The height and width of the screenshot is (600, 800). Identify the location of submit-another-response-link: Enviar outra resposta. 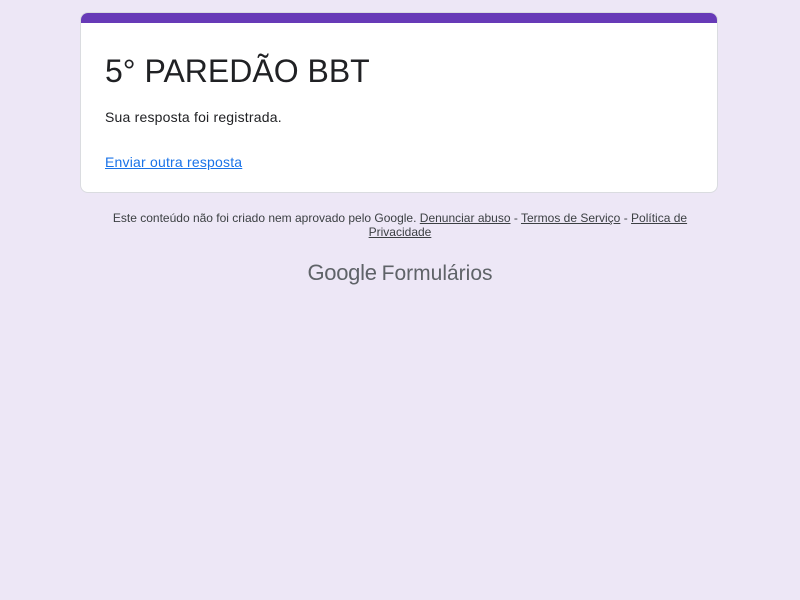
(173, 162).